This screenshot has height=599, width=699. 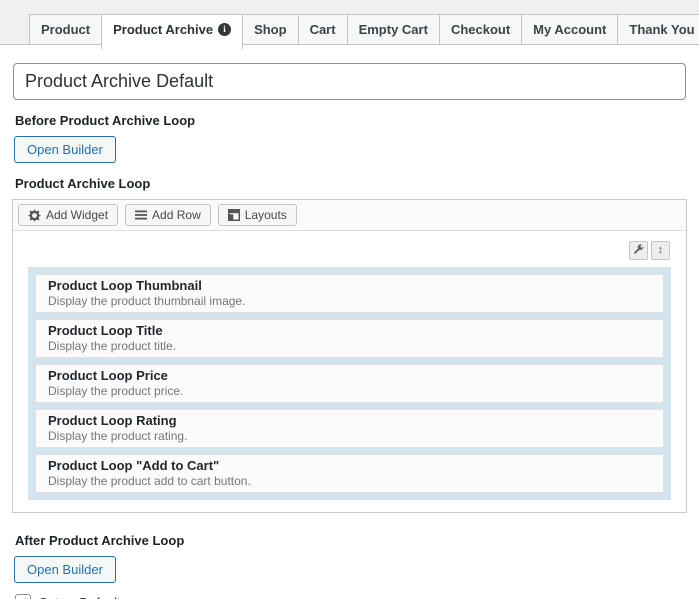 What do you see at coordinates (34, 215) in the screenshot?
I see `gear-icon` at bounding box center [34, 215].